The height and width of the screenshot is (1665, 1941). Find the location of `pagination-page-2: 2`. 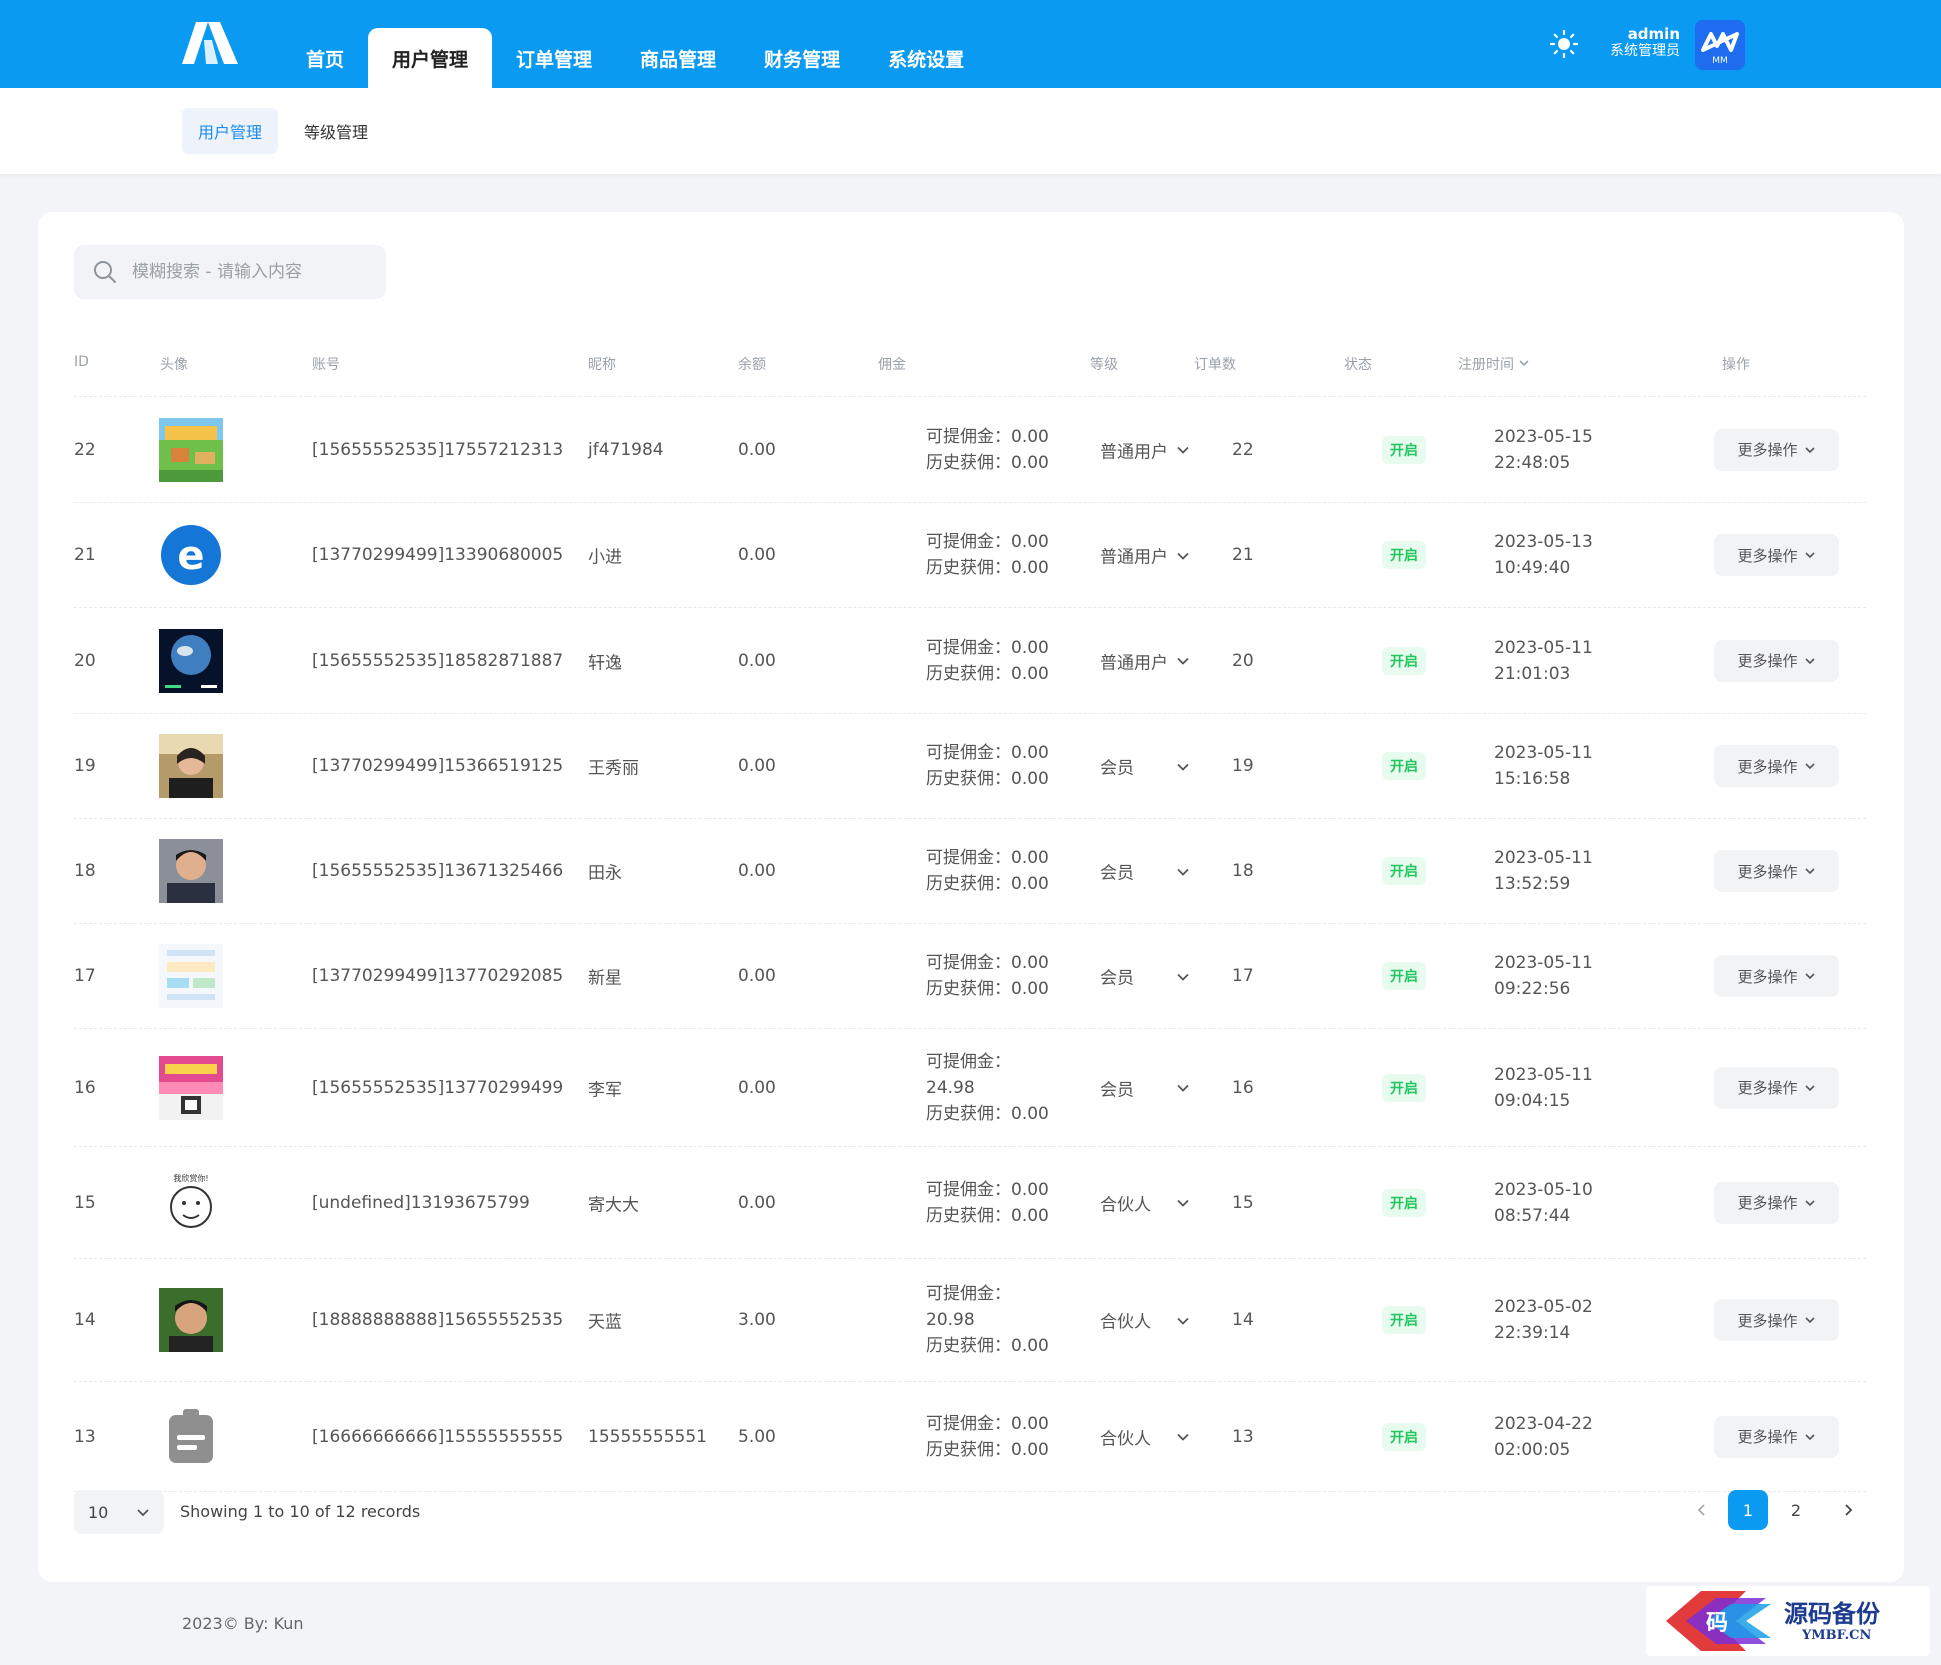

pagination-page-2: 2 is located at coordinates (1796, 1510).